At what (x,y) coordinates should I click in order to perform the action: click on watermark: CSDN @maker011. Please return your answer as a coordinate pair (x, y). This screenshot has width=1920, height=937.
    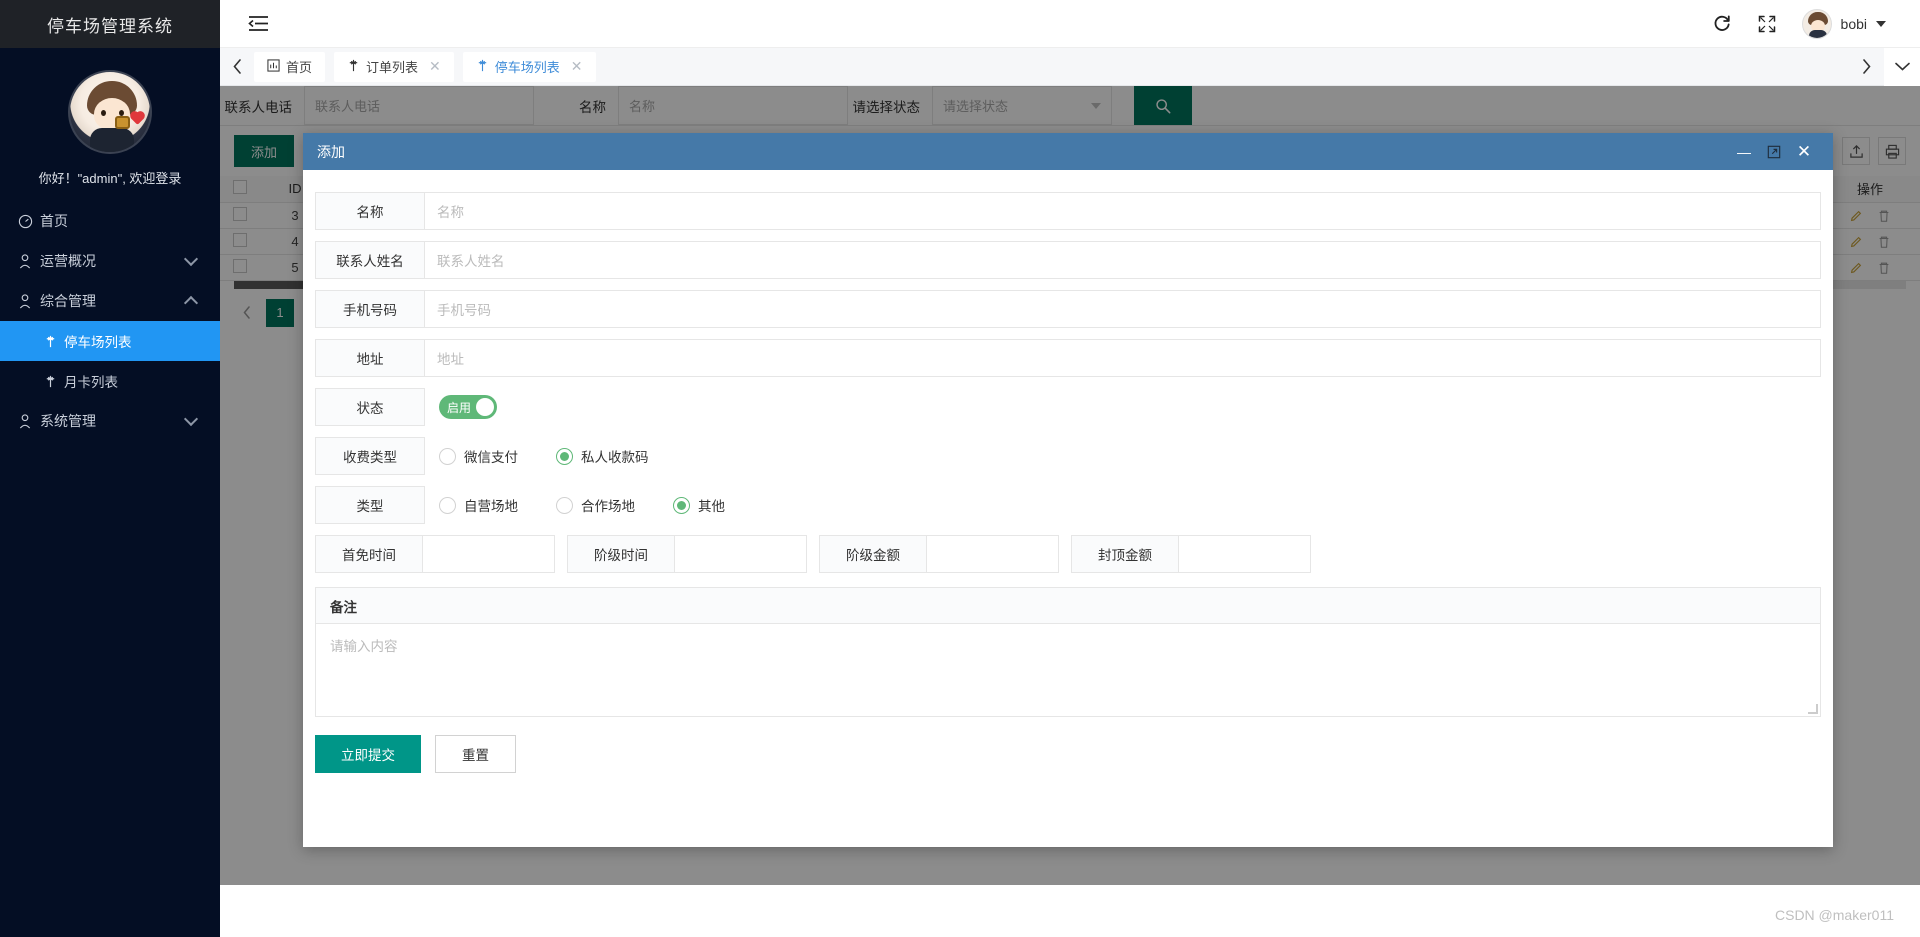
    Looking at the image, I should click on (1834, 915).